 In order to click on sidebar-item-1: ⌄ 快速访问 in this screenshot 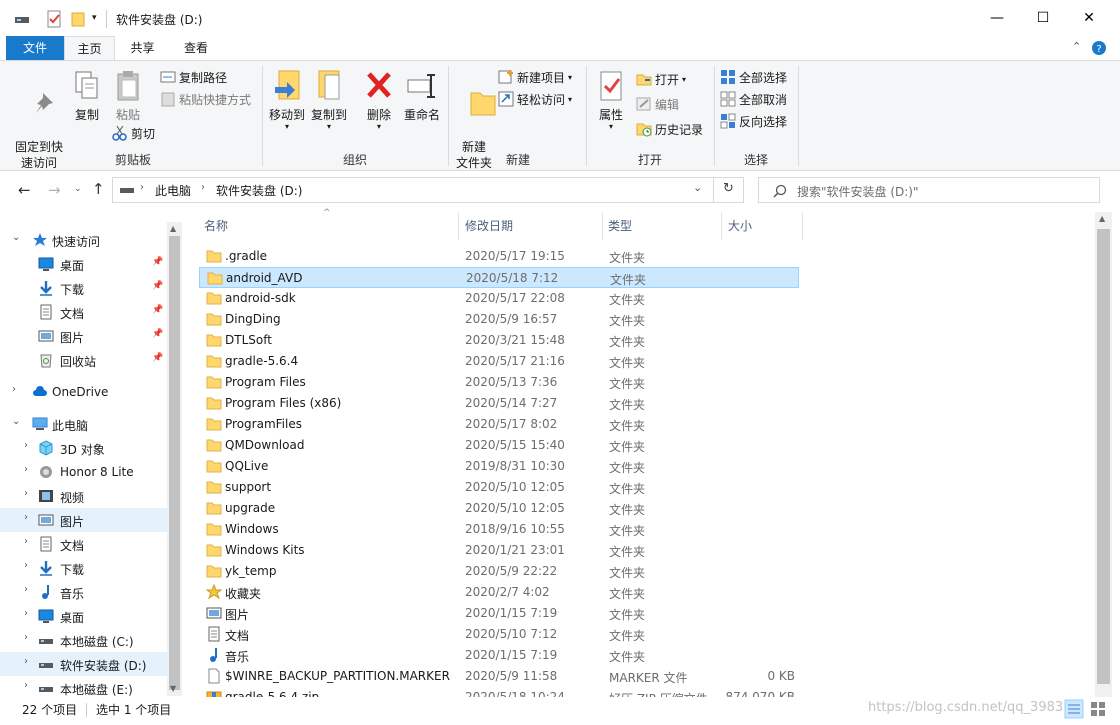, I will do `click(84, 240)`.